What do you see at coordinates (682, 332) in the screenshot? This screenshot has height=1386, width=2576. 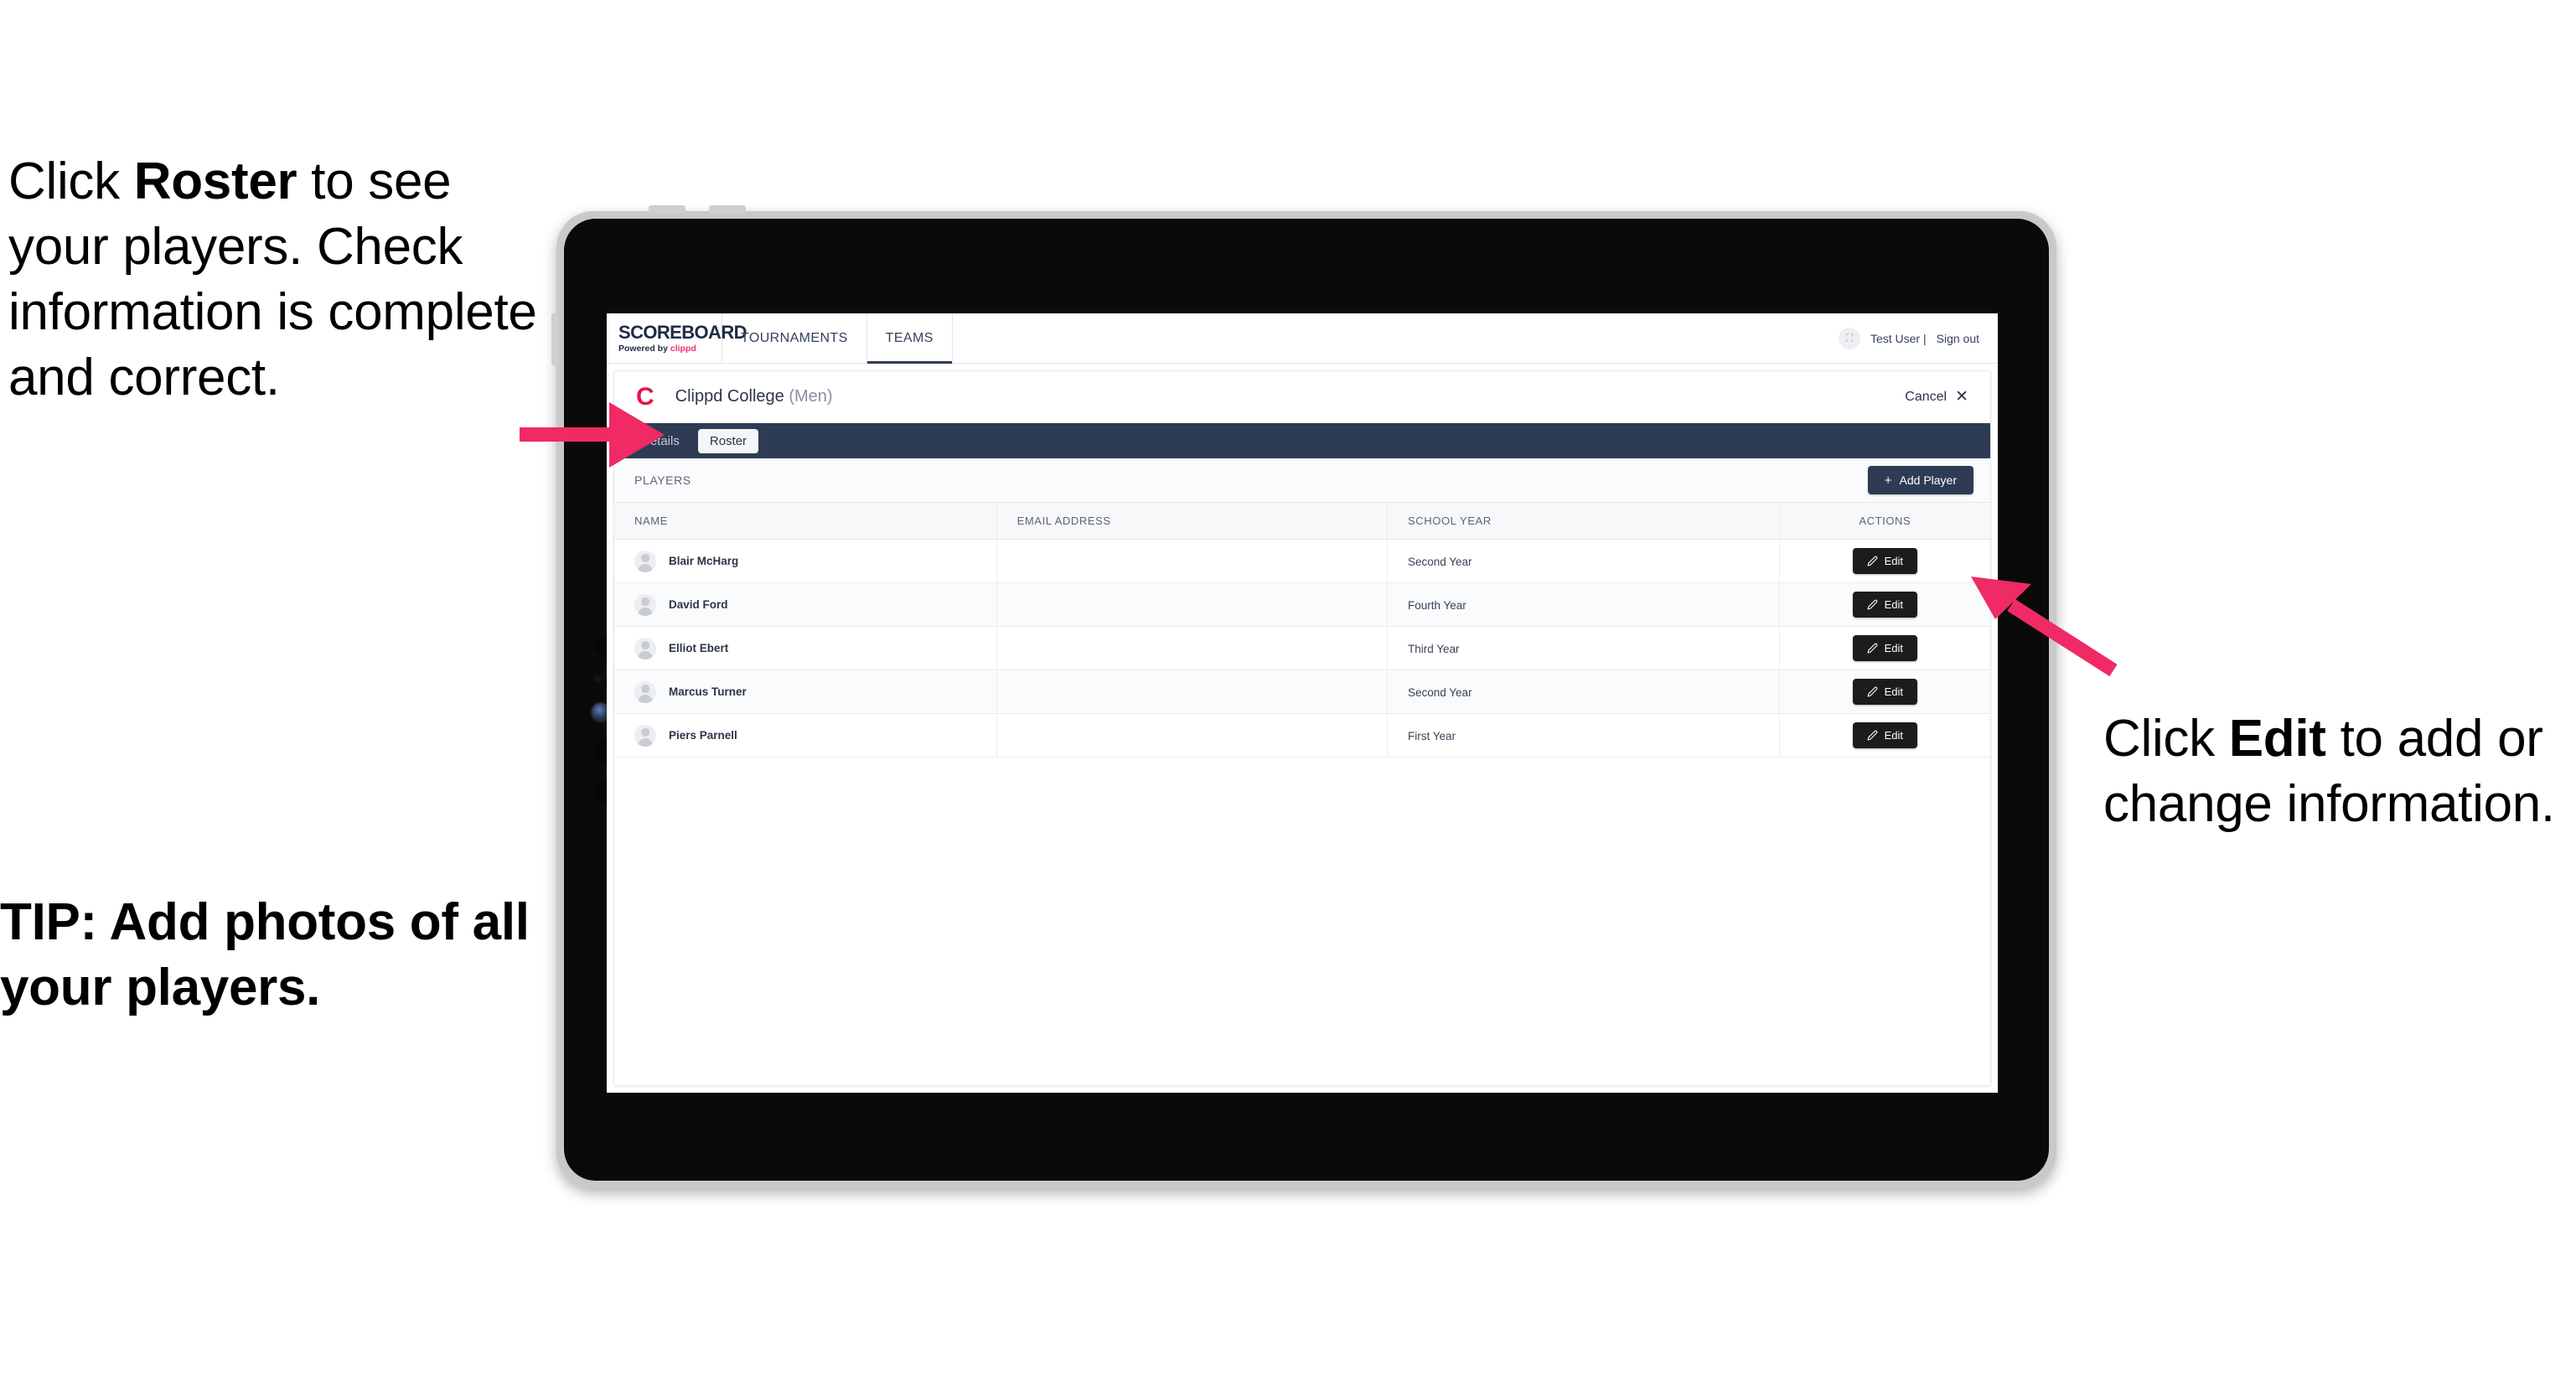 I see `brand-name: SCOREBOARD` at bounding box center [682, 332].